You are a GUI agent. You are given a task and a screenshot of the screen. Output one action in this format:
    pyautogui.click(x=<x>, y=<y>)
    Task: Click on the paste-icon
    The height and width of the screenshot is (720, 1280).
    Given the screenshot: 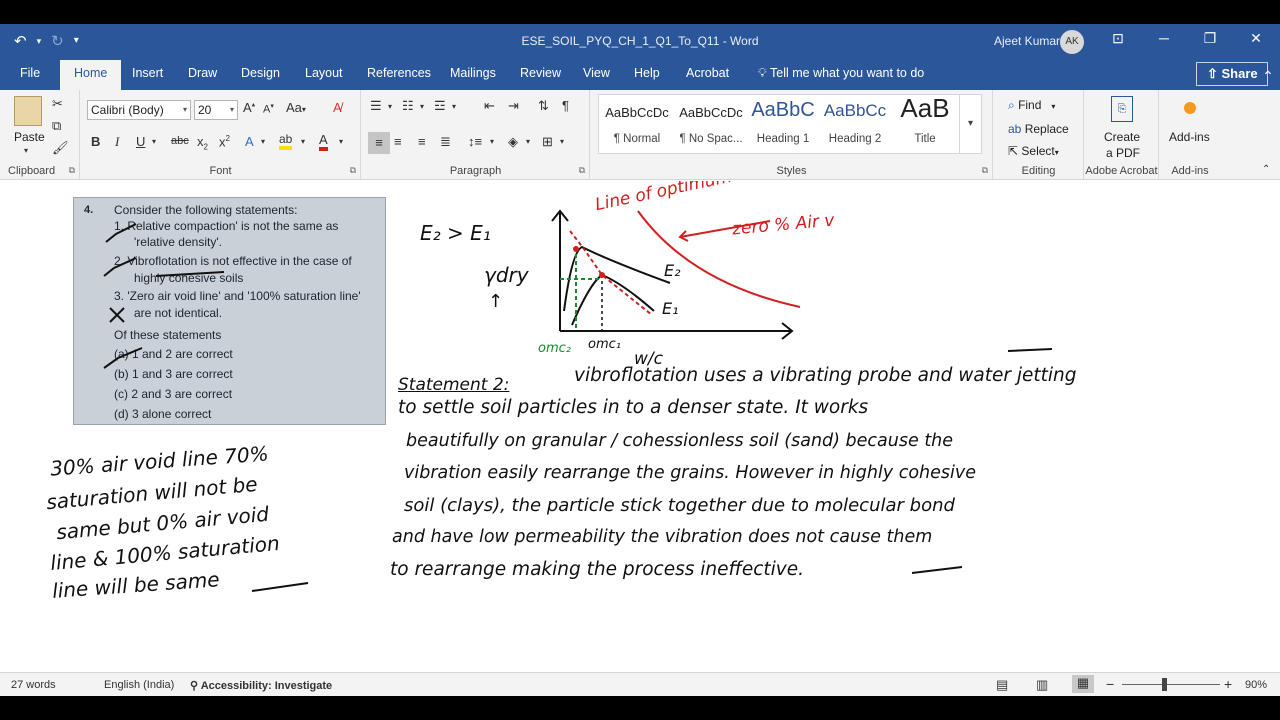 What is the action you would take?
    pyautogui.click(x=28, y=111)
    